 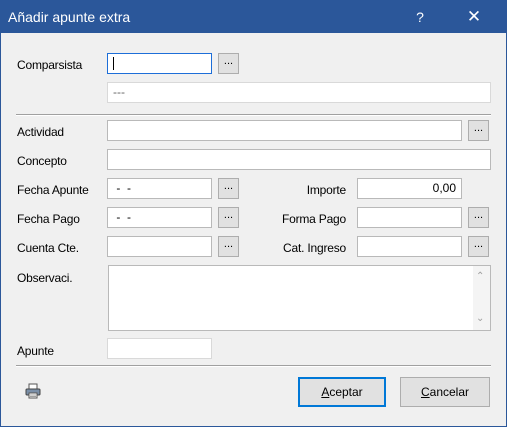 What do you see at coordinates (48, 248) in the screenshot?
I see `cuenta-cte-label: Cuenta Cte.` at bounding box center [48, 248].